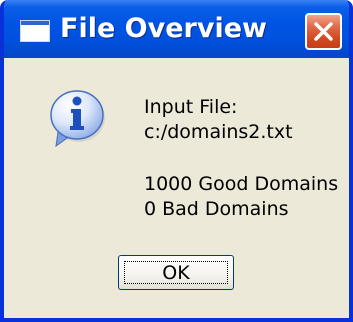 The width and height of the screenshot is (353, 322). I want to click on input-file-label: Input File:, so click(191, 107).